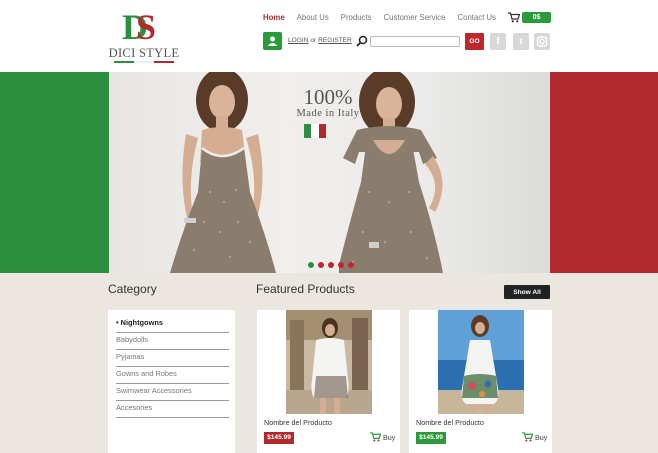 This screenshot has width=658, height=453. I want to click on category-item-nightgowns: • Nightgowns, so click(172, 324).